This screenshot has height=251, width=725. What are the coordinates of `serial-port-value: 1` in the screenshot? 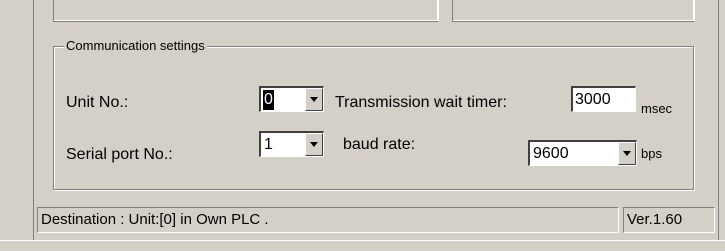 It's located at (268, 144).